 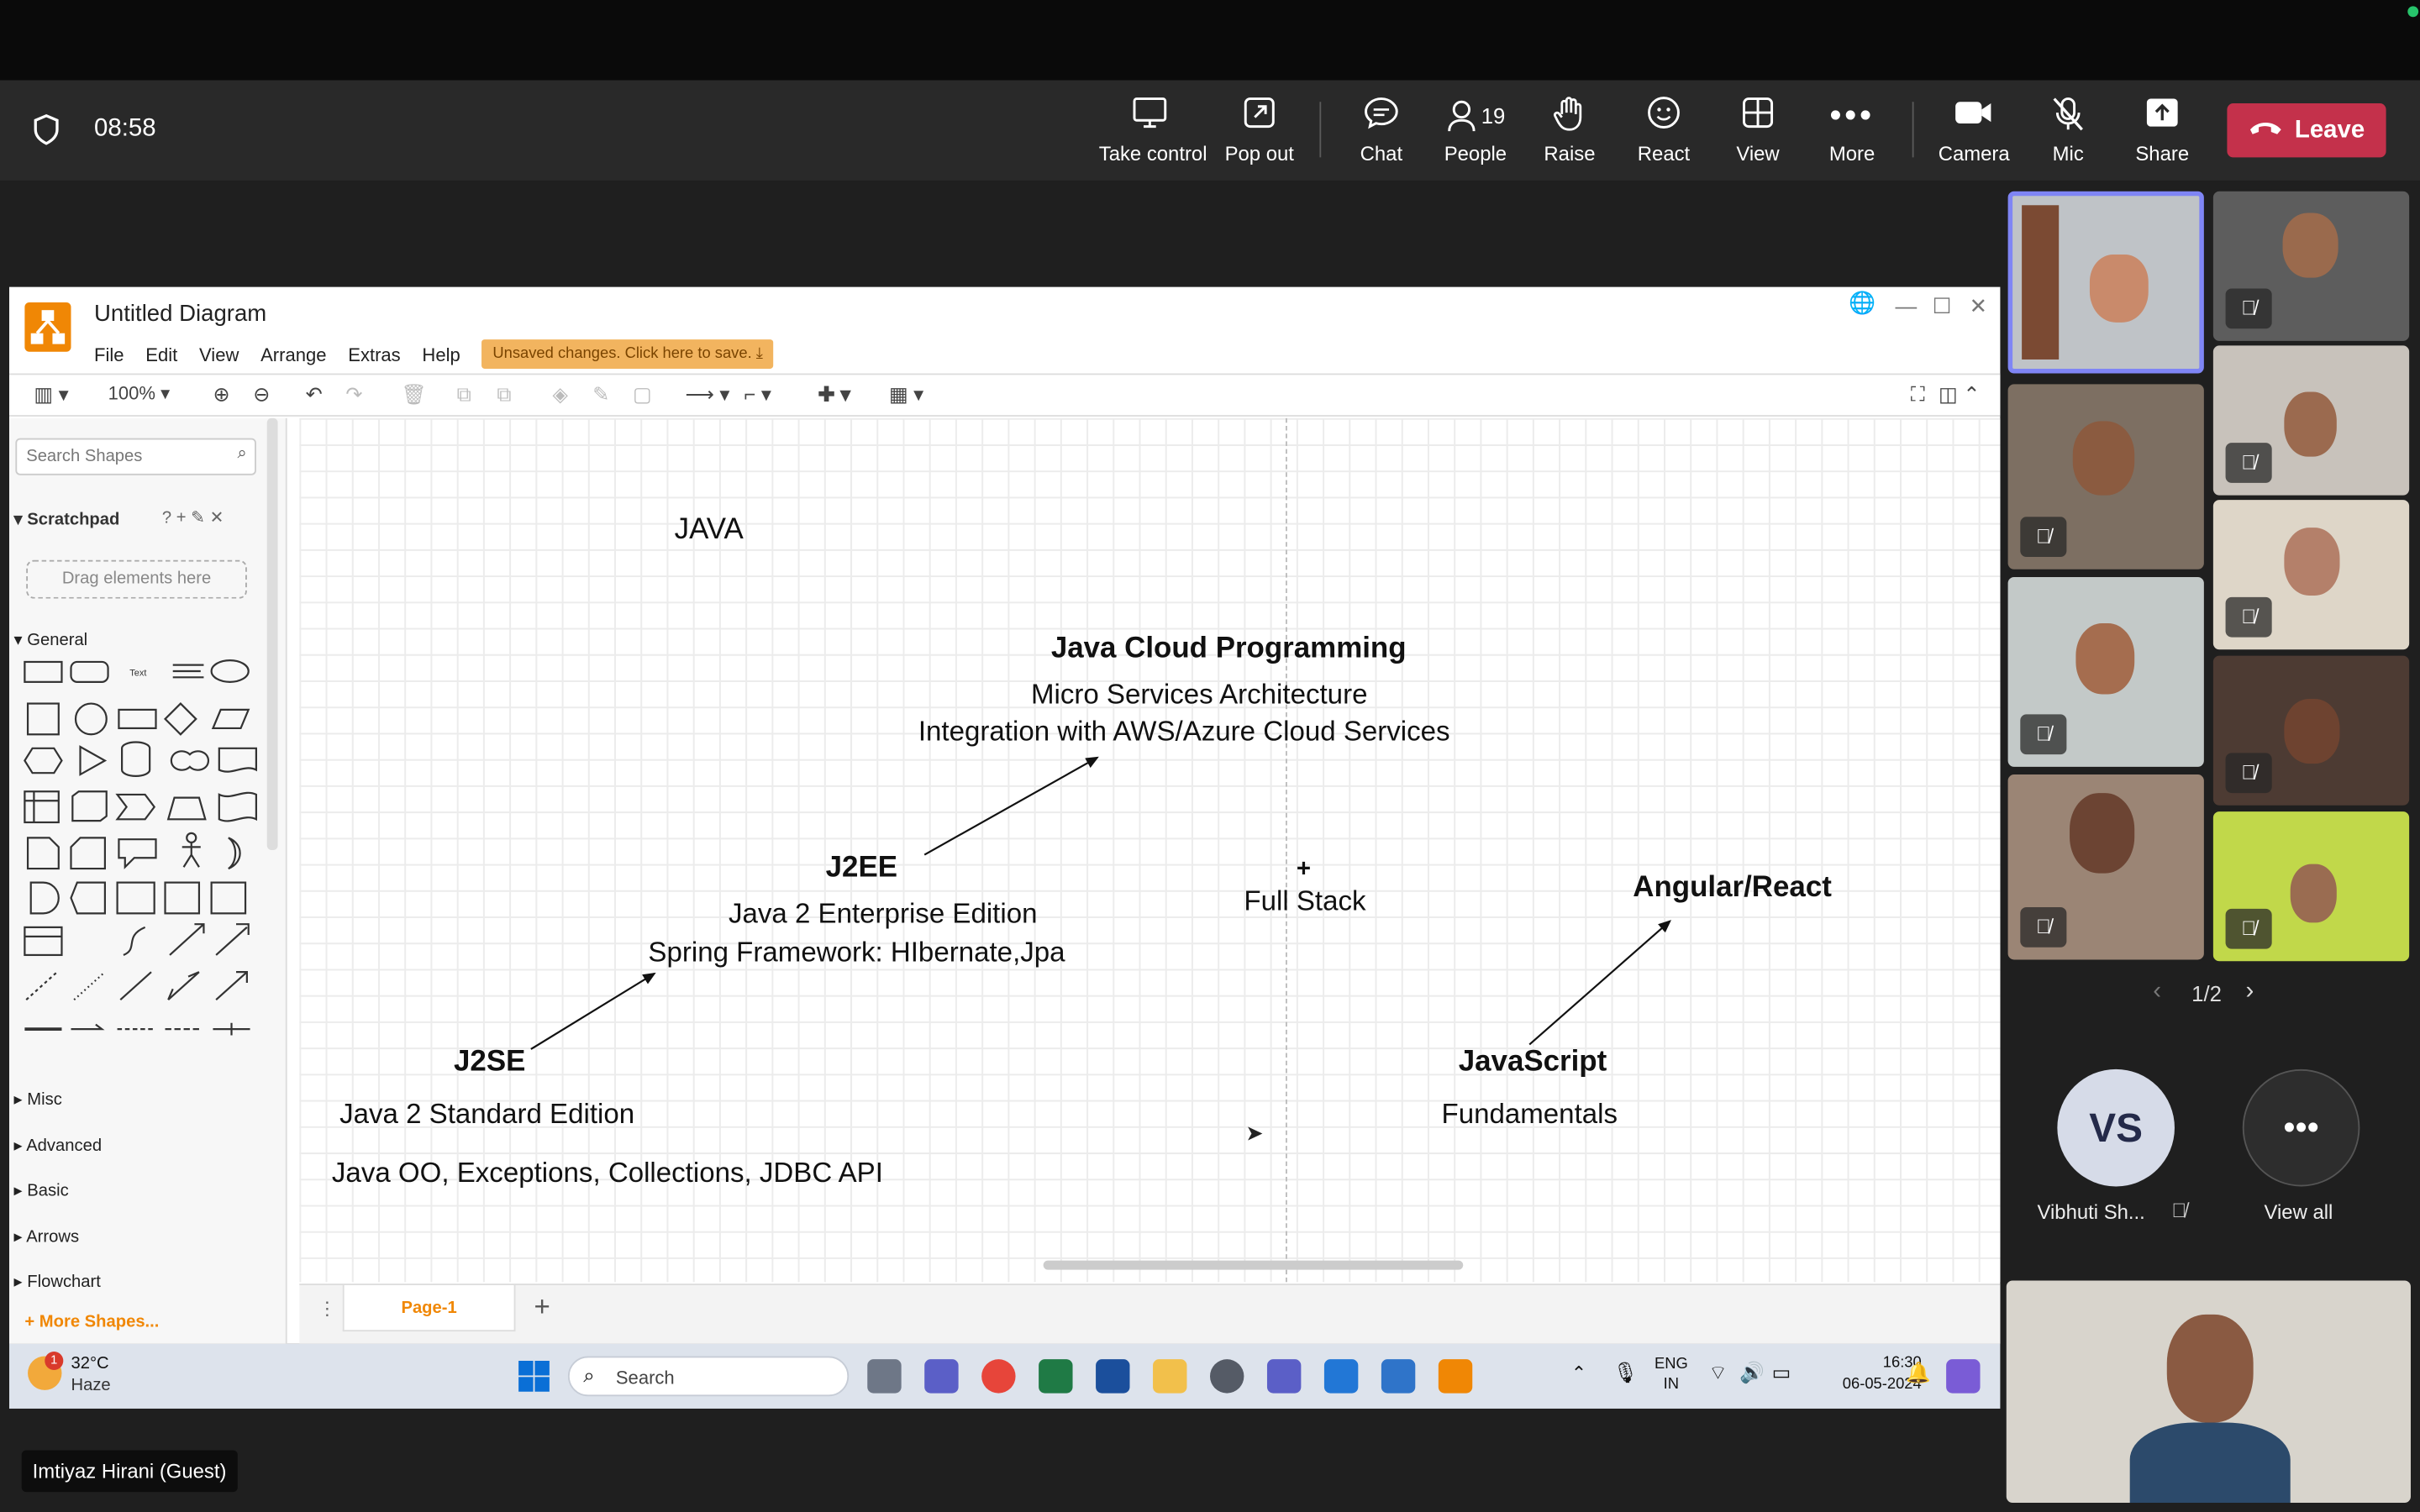 I want to click on table-icon: ▦ ▾, so click(x=906, y=395).